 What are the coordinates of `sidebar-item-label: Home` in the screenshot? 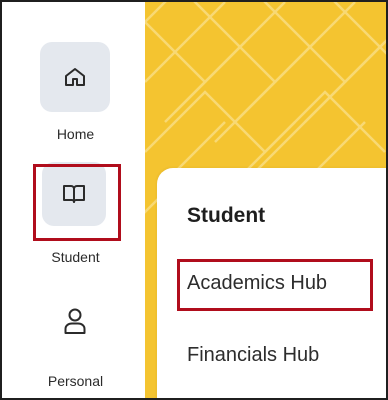 It's located at (75, 134).